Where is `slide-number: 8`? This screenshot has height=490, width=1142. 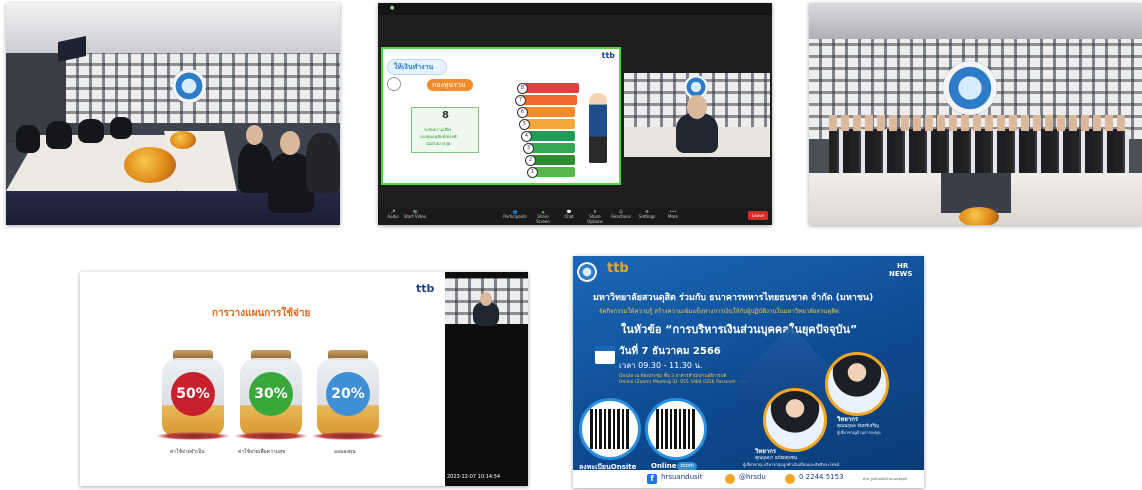 slide-number: 8 is located at coordinates (445, 115).